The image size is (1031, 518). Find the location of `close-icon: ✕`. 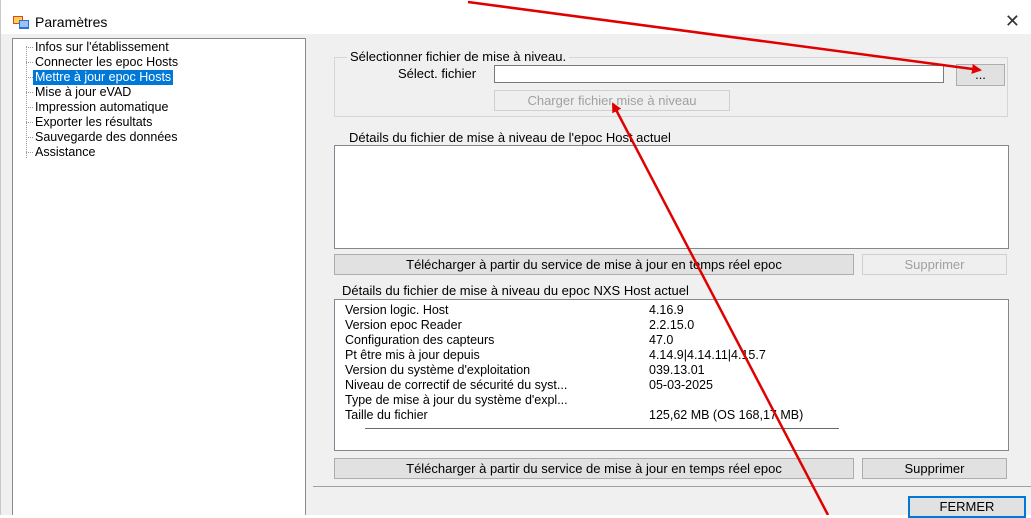

close-icon: ✕ is located at coordinates (1012, 21).